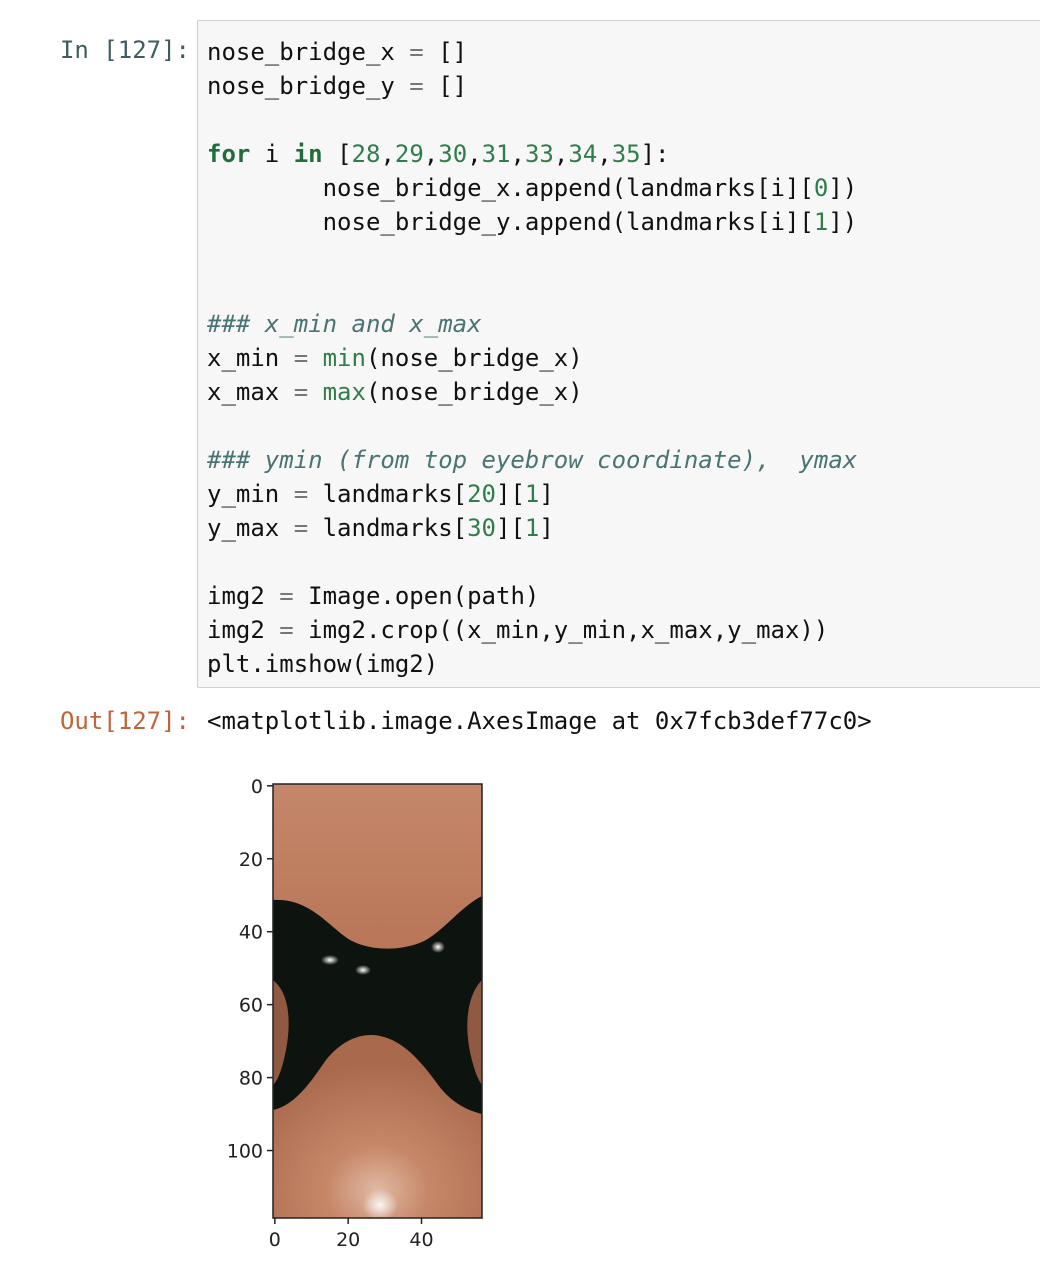 Image resolution: width=1040 pixels, height=1272 pixels. What do you see at coordinates (250, 392) in the screenshot?
I see `code-token: x_max` at bounding box center [250, 392].